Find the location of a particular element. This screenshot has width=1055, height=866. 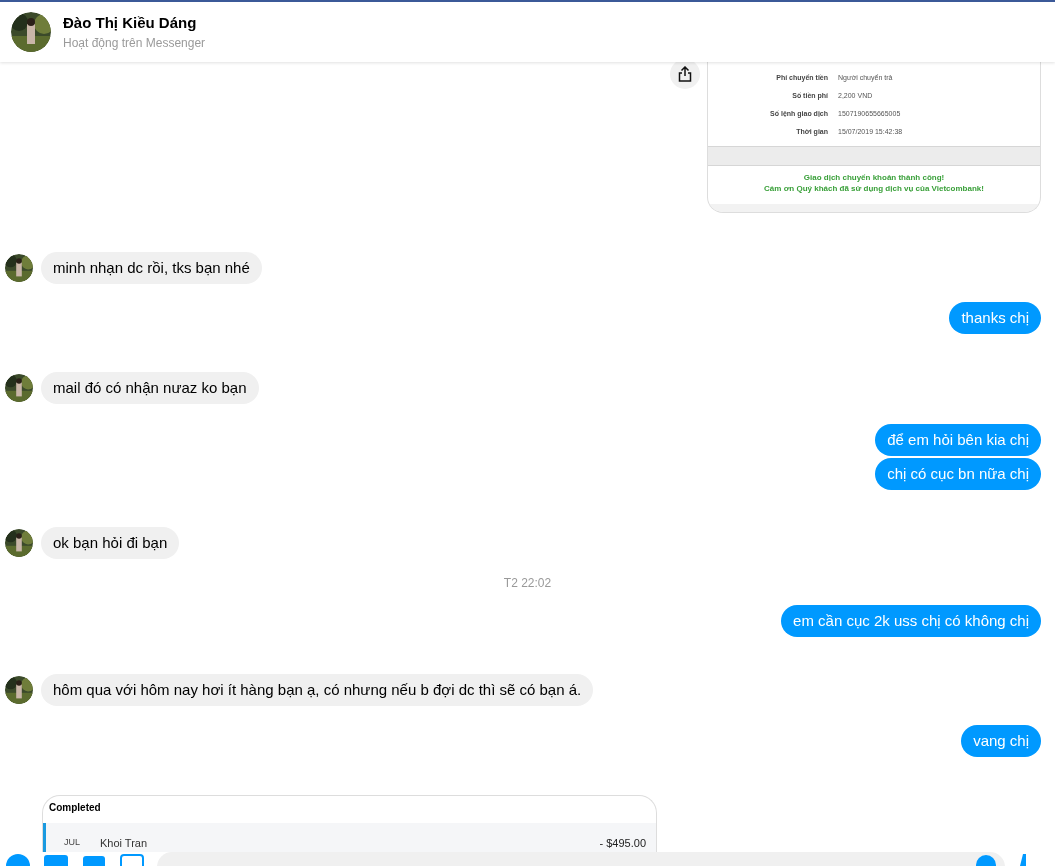

contact-name: Đào Thị Kiều Dáng is located at coordinates (130, 22).